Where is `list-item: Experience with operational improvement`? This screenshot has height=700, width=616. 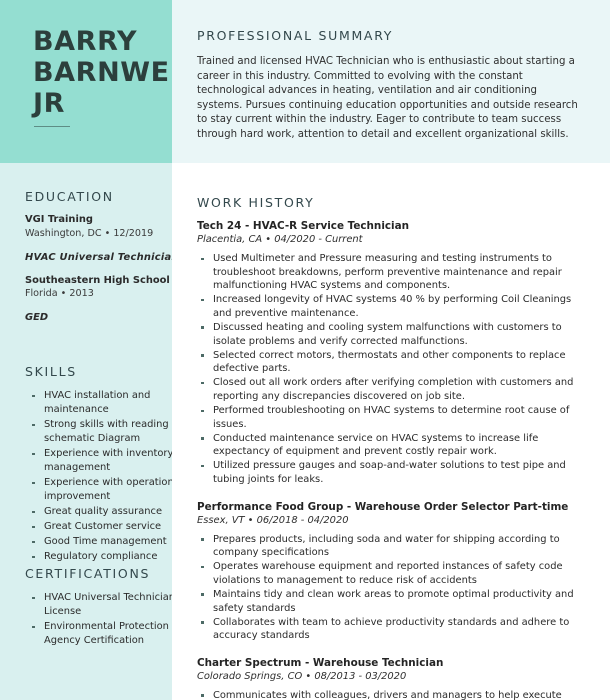 list-item: Experience with operational improvement is located at coordinates (98, 490).